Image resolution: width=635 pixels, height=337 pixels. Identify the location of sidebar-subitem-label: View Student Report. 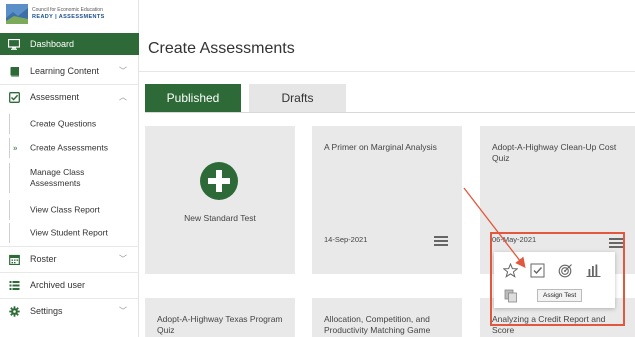
(69, 232).